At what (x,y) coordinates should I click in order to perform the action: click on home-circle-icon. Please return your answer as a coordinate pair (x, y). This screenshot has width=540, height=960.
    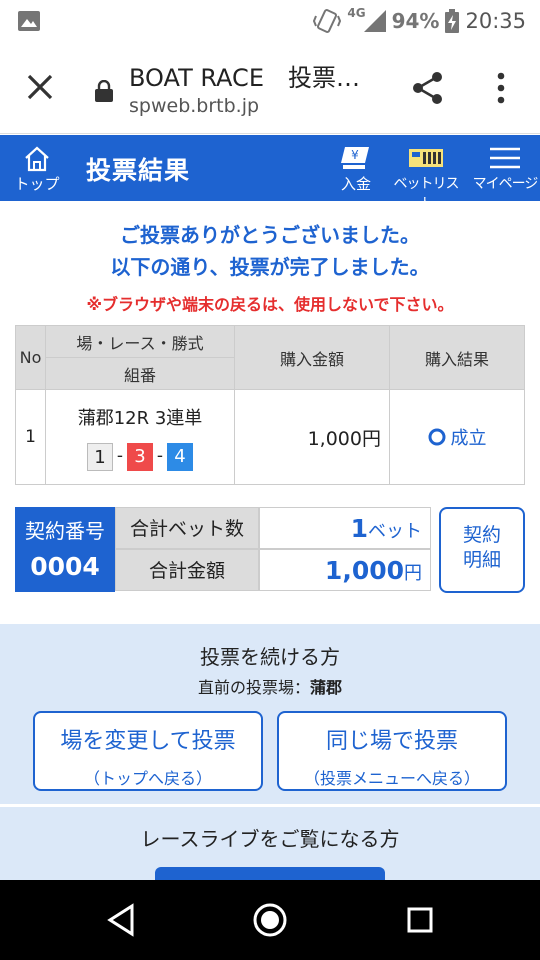
    Looking at the image, I should click on (270, 920).